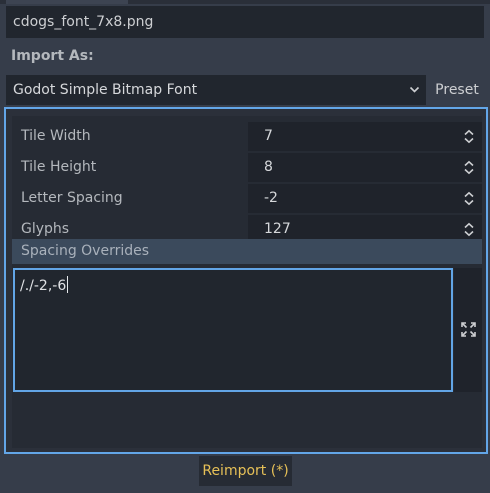  Describe the element at coordinates (271, 198) in the screenshot. I see `letter-spacing-value: -2` at that location.